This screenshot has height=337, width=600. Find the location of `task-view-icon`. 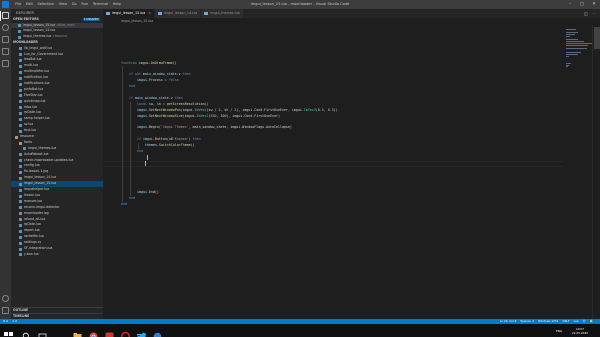

task-view-icon is located at coordinates (42, 331).